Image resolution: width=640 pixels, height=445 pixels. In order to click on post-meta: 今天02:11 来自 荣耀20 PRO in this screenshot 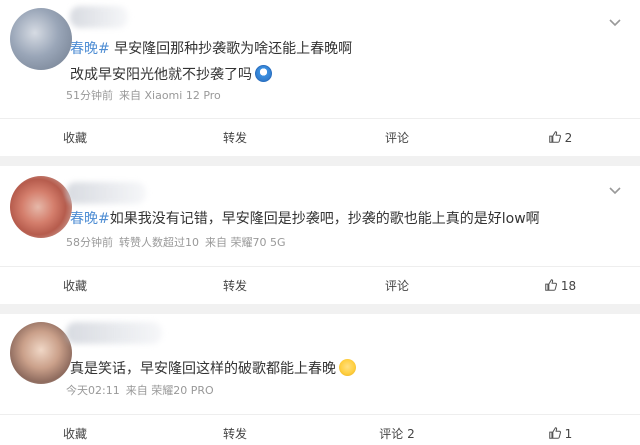, I will do `click(143, 390)`.